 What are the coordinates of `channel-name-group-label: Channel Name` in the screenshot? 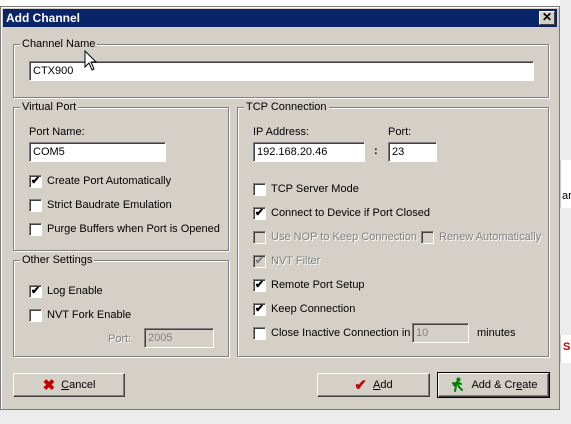 It's located at (59, 44).